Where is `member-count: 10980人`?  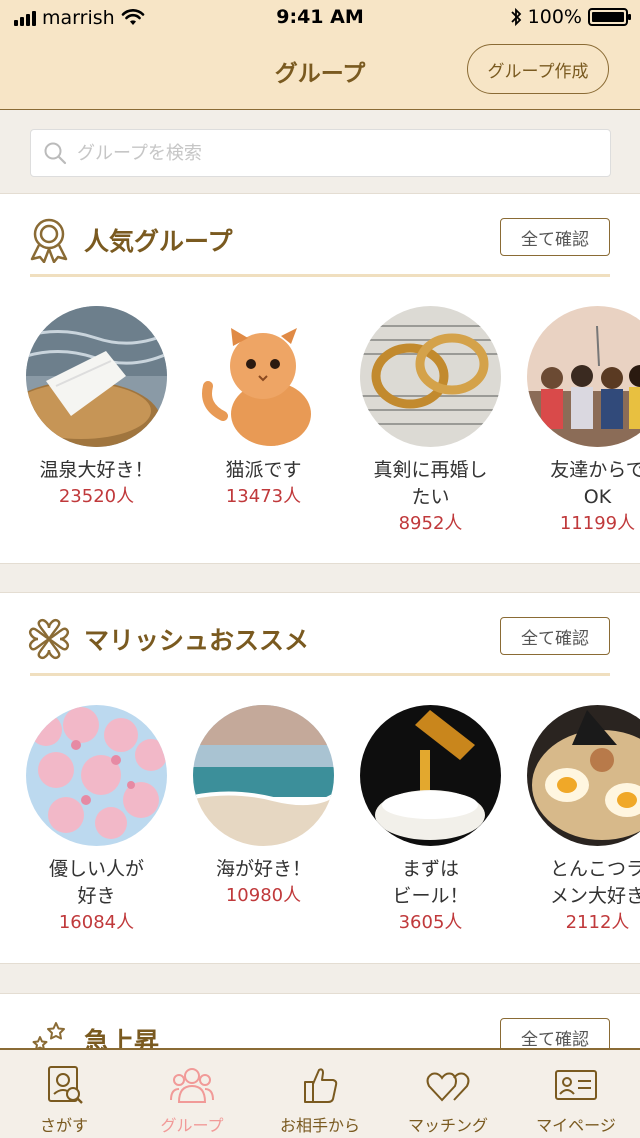 member-count: 10980人 is located at coordinates (263, 895).